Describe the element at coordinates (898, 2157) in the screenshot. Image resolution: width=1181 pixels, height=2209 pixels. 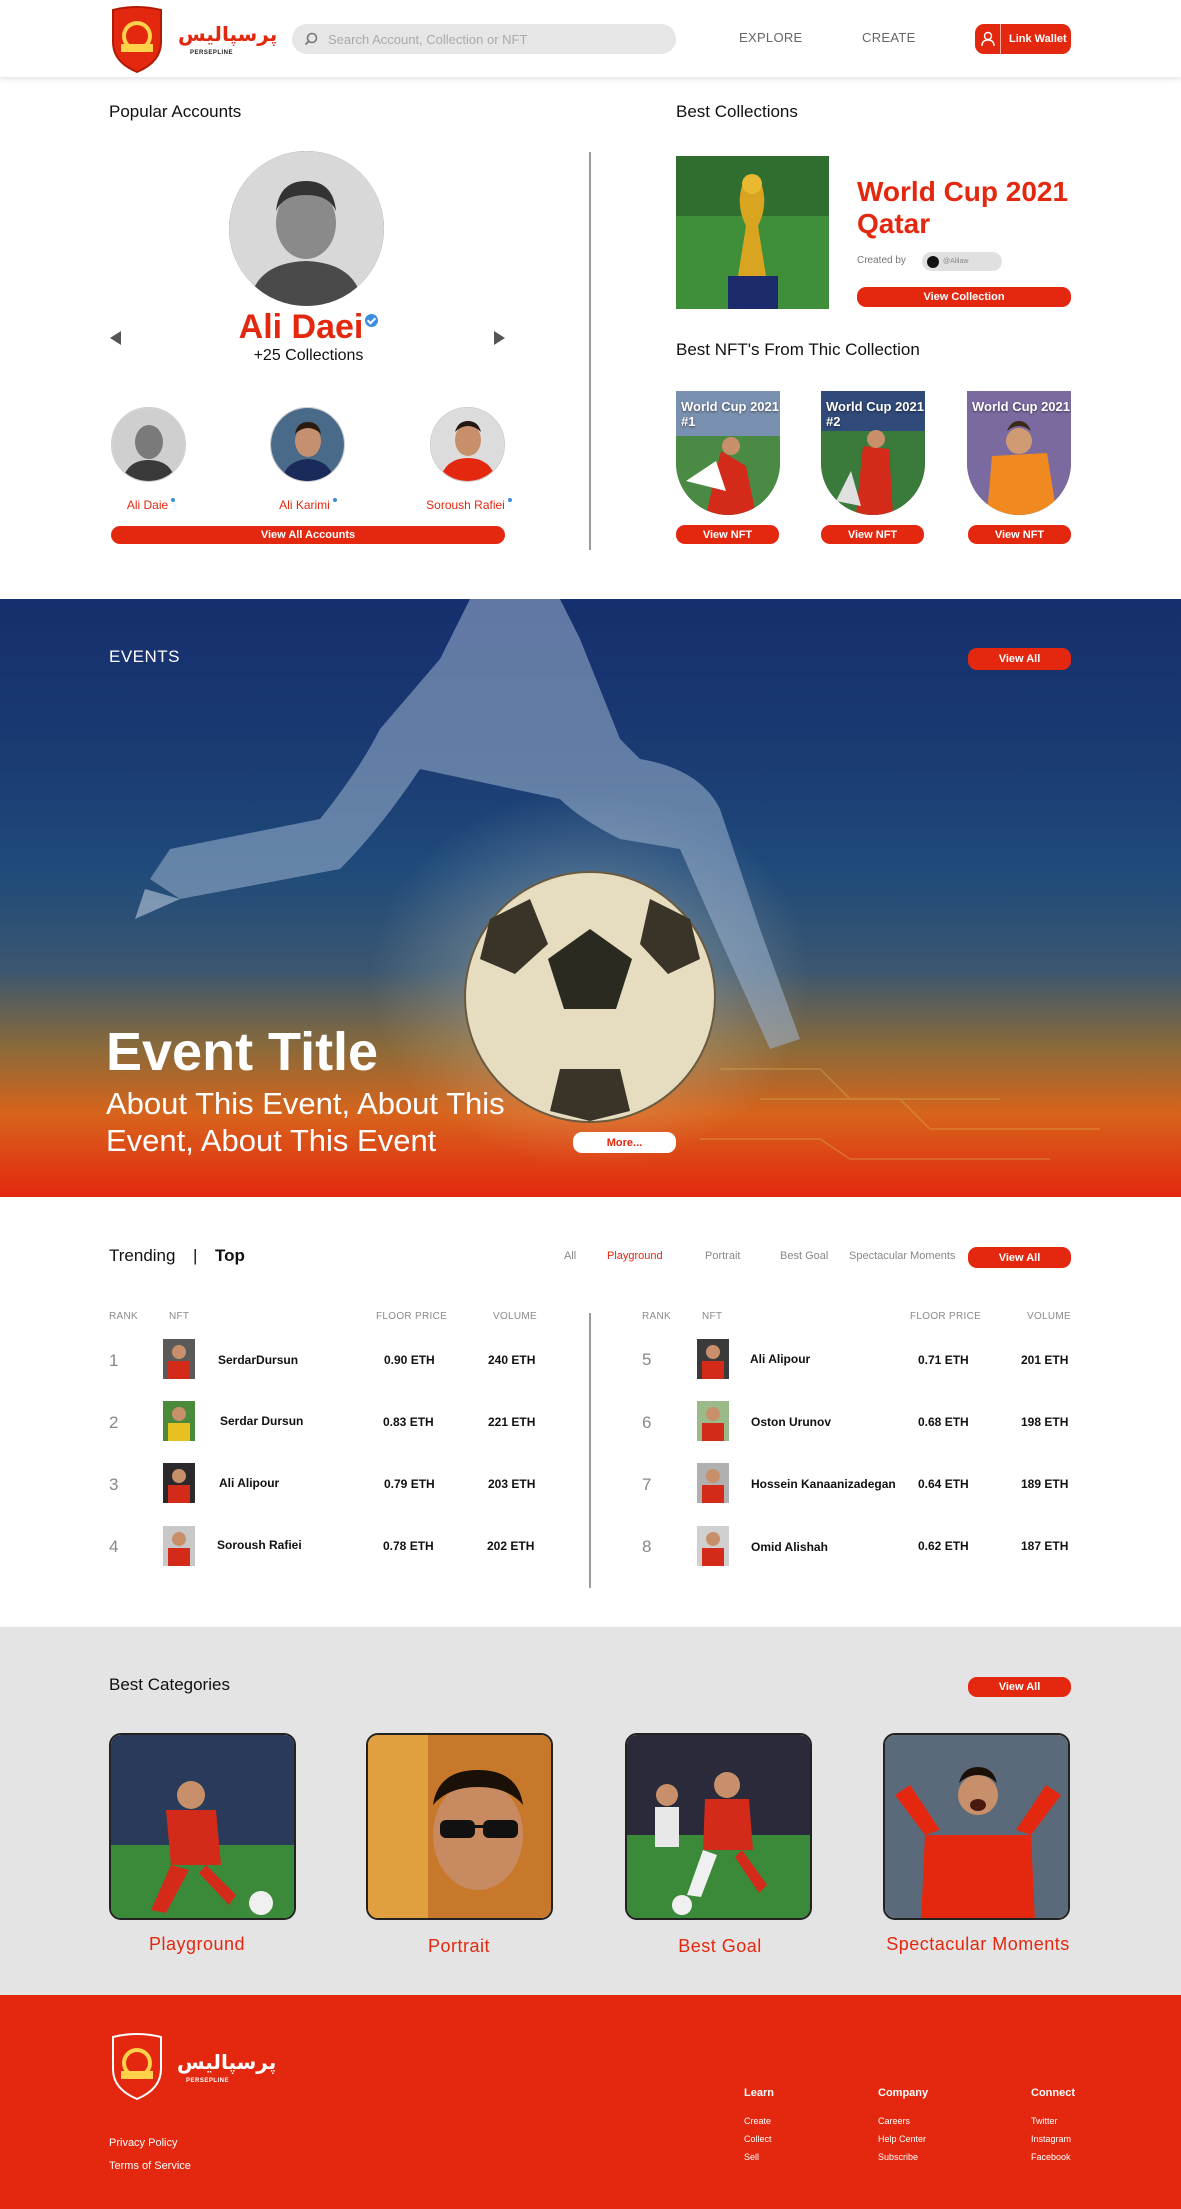
I see `footer-link-subscribe: Subscribe` at that location.